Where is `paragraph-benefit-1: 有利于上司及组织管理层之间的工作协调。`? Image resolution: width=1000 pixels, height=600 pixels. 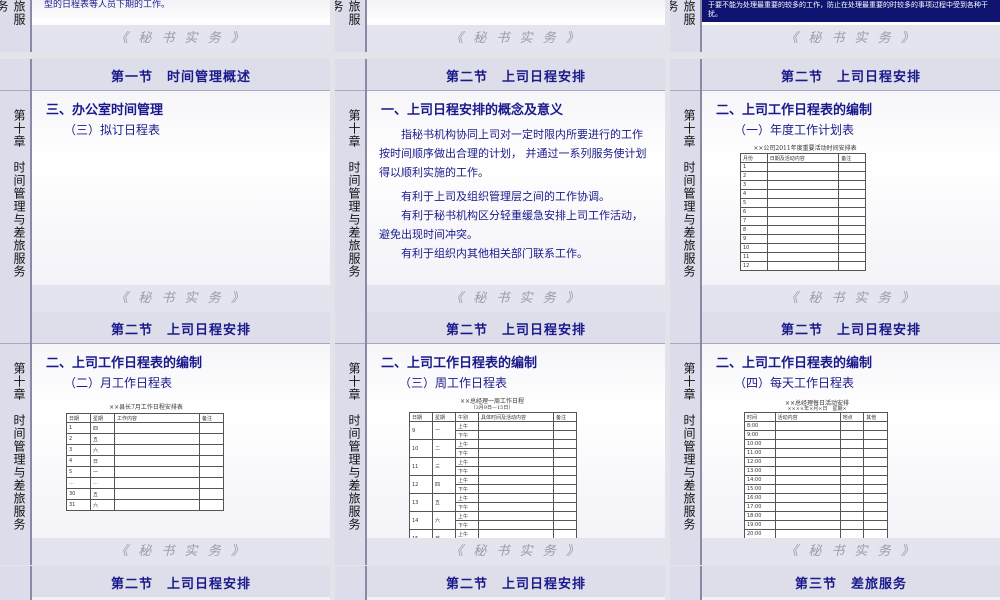
paragraph-benefit-1: 有利于上司及组织管理层之间的工作协调。 is located at coordinates (505, 196).